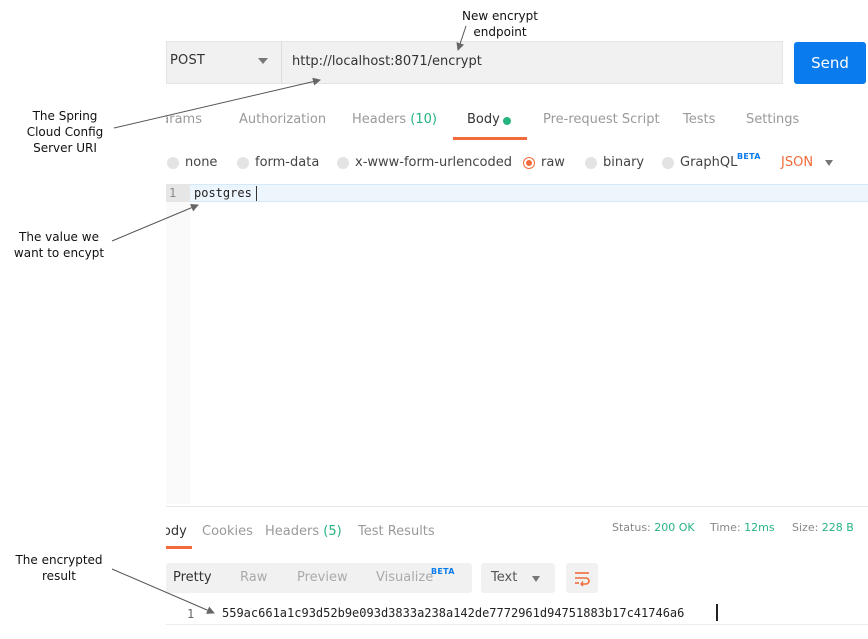  I want to click on wrap-lines-icon, so click(582, 578).